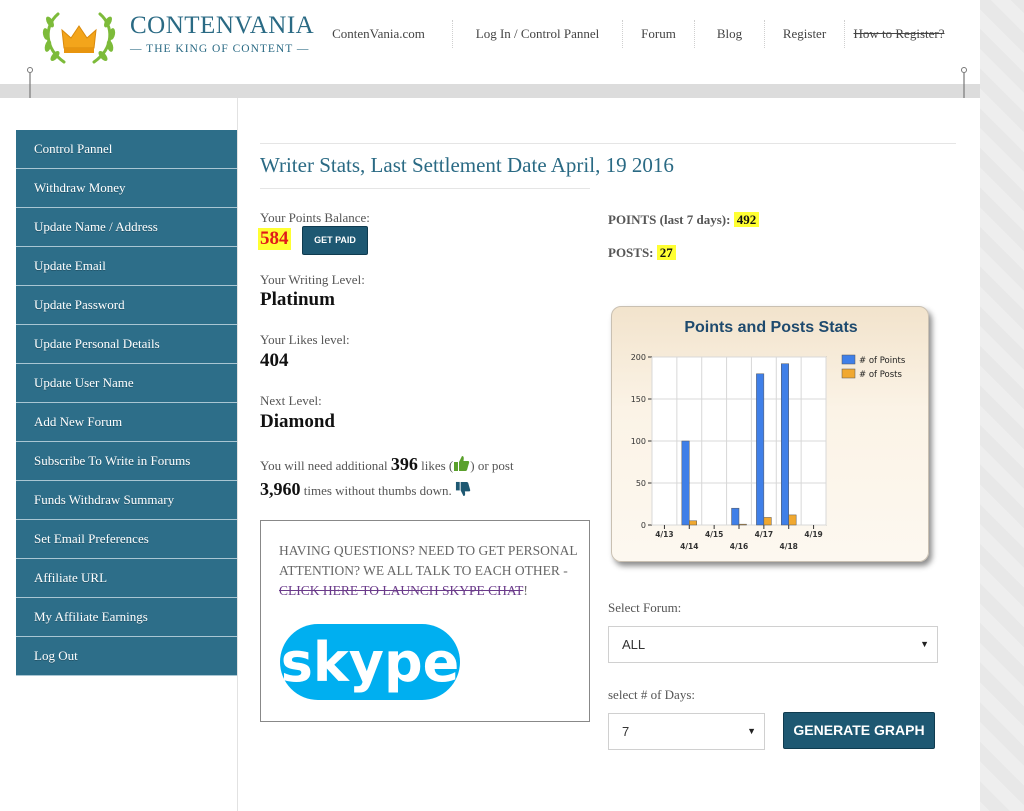 The height and width of the screenshot is (811, 1024). What do you see at coordinates (882, 361) in the screenshot?
I see `chart-legend-label: # of Points` at bounding box center [882, 361].